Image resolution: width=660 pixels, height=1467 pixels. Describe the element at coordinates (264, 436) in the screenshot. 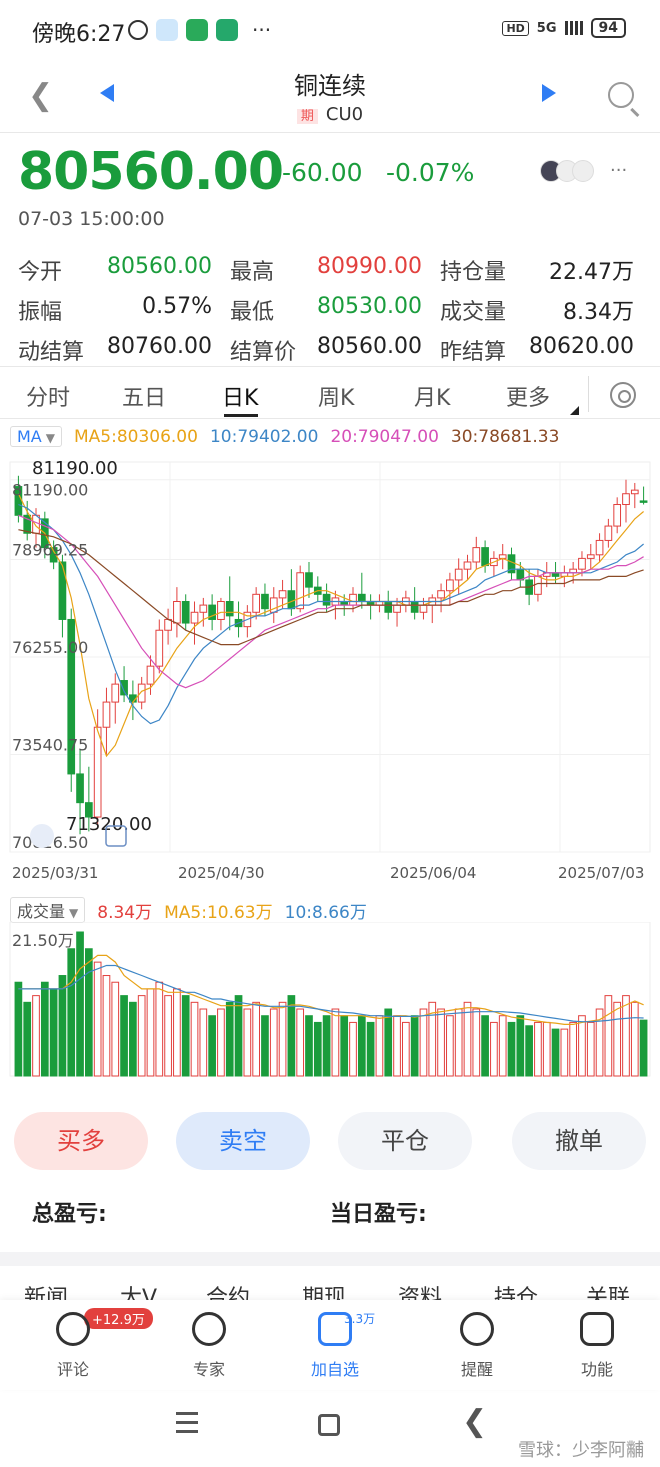

I see `legend-value: 10:79402.00` at that location.